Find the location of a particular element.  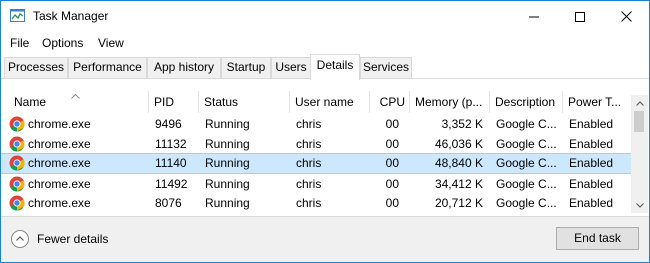

process-memory: 20,712 K is located at coordinates (458, 203).